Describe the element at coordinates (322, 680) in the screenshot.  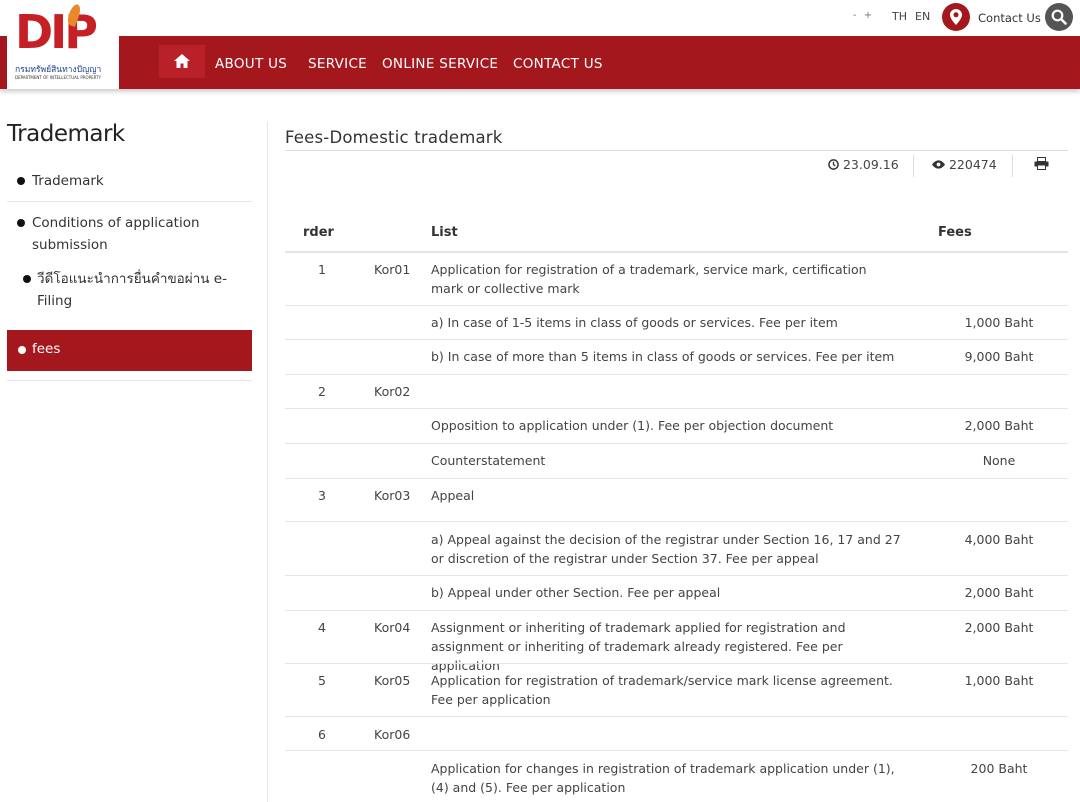
I see `cell-order: 5` at that location.